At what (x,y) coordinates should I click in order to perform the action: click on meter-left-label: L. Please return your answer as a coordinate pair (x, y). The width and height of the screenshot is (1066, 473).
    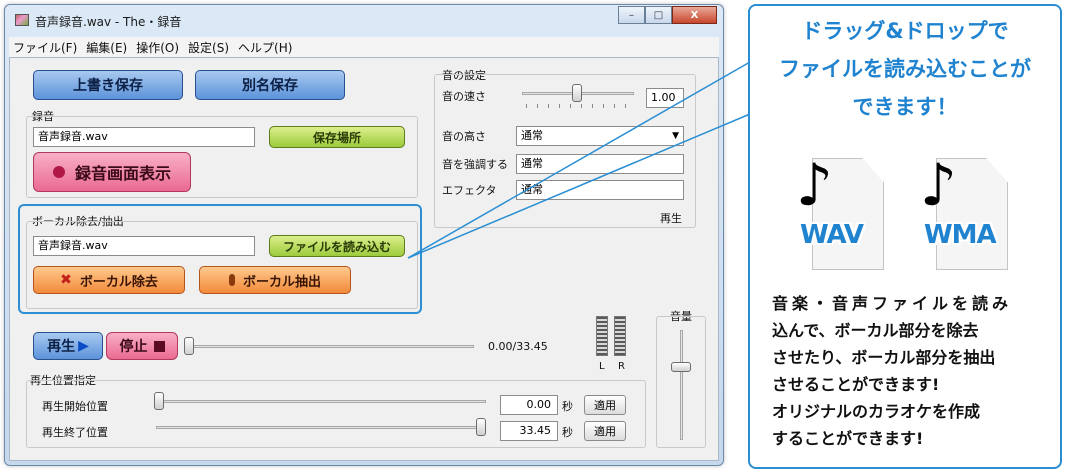
    Looking at the image, I should click on (602, 366).